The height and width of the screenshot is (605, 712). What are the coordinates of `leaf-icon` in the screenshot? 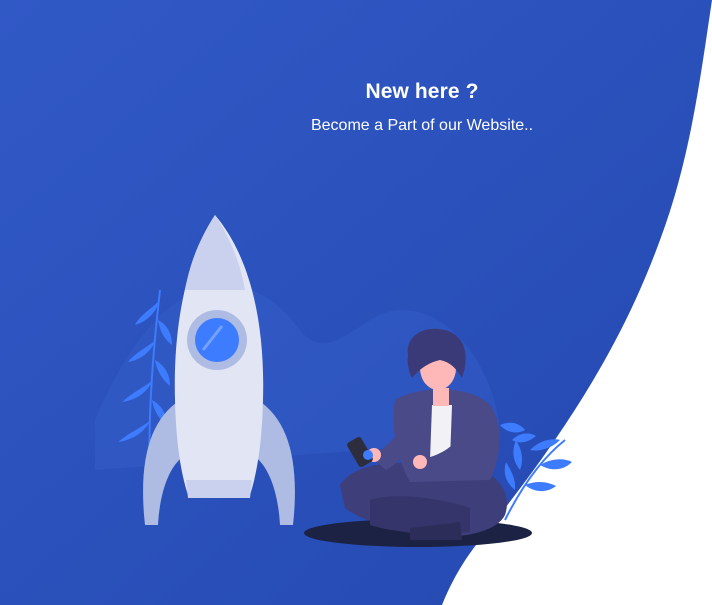 It's located at (536, 471).